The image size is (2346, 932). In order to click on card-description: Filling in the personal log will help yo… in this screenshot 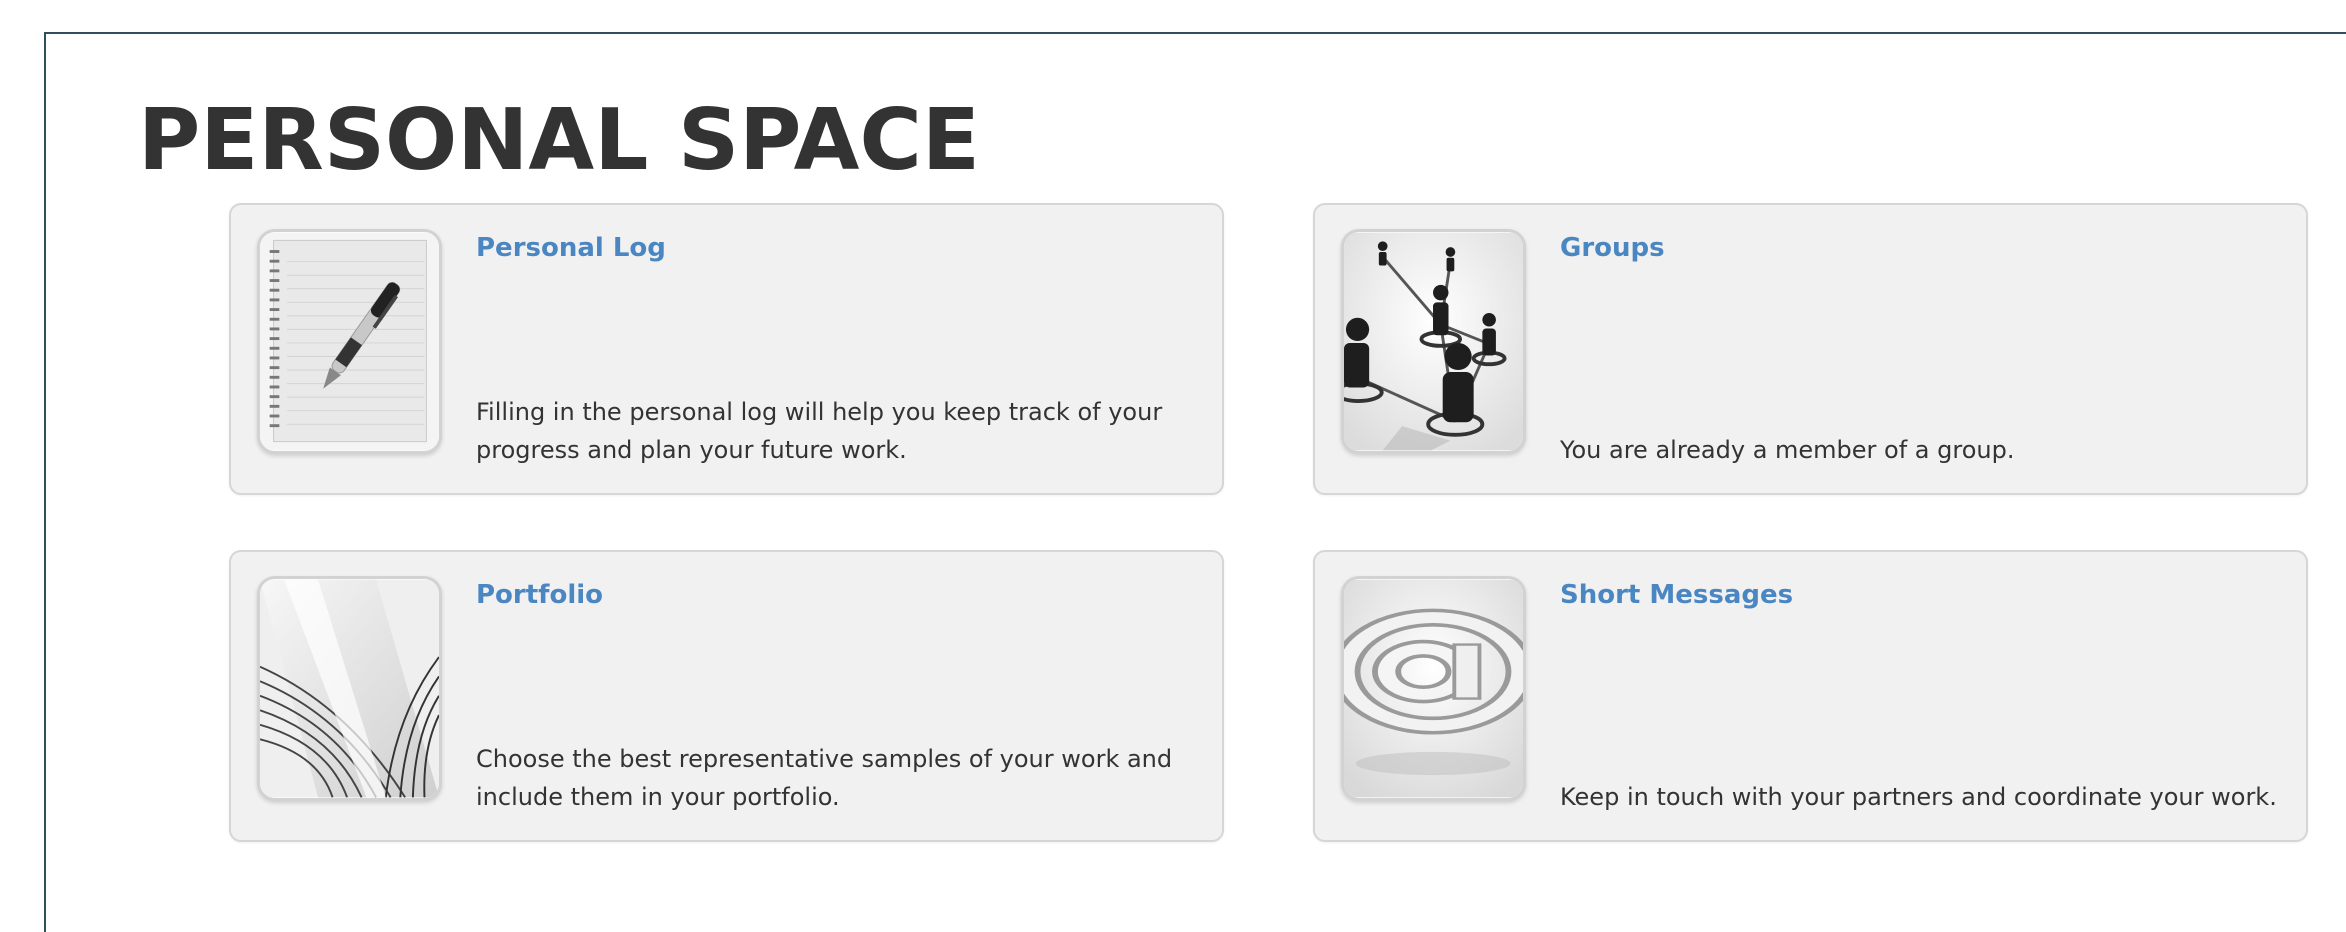, I will do `click(819, 431)`.